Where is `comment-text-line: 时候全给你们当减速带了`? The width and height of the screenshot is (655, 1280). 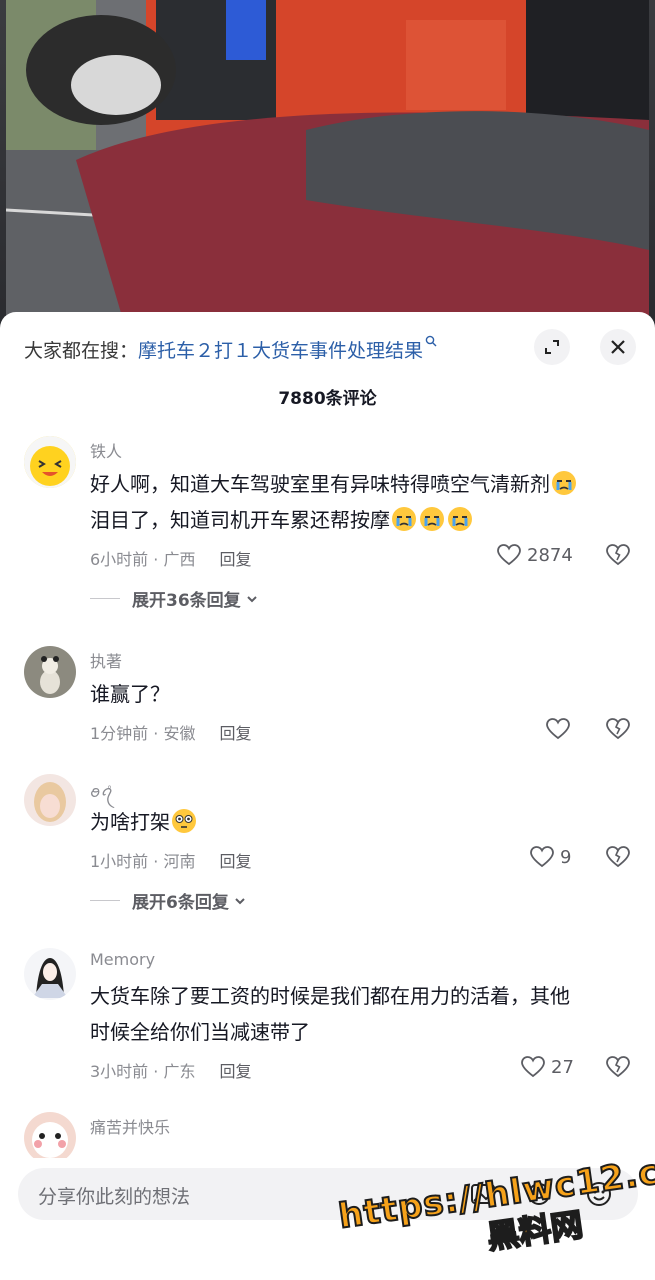 comment-text-line: 时候全给你们当减速带了 is located at coordinates (200, 1032).